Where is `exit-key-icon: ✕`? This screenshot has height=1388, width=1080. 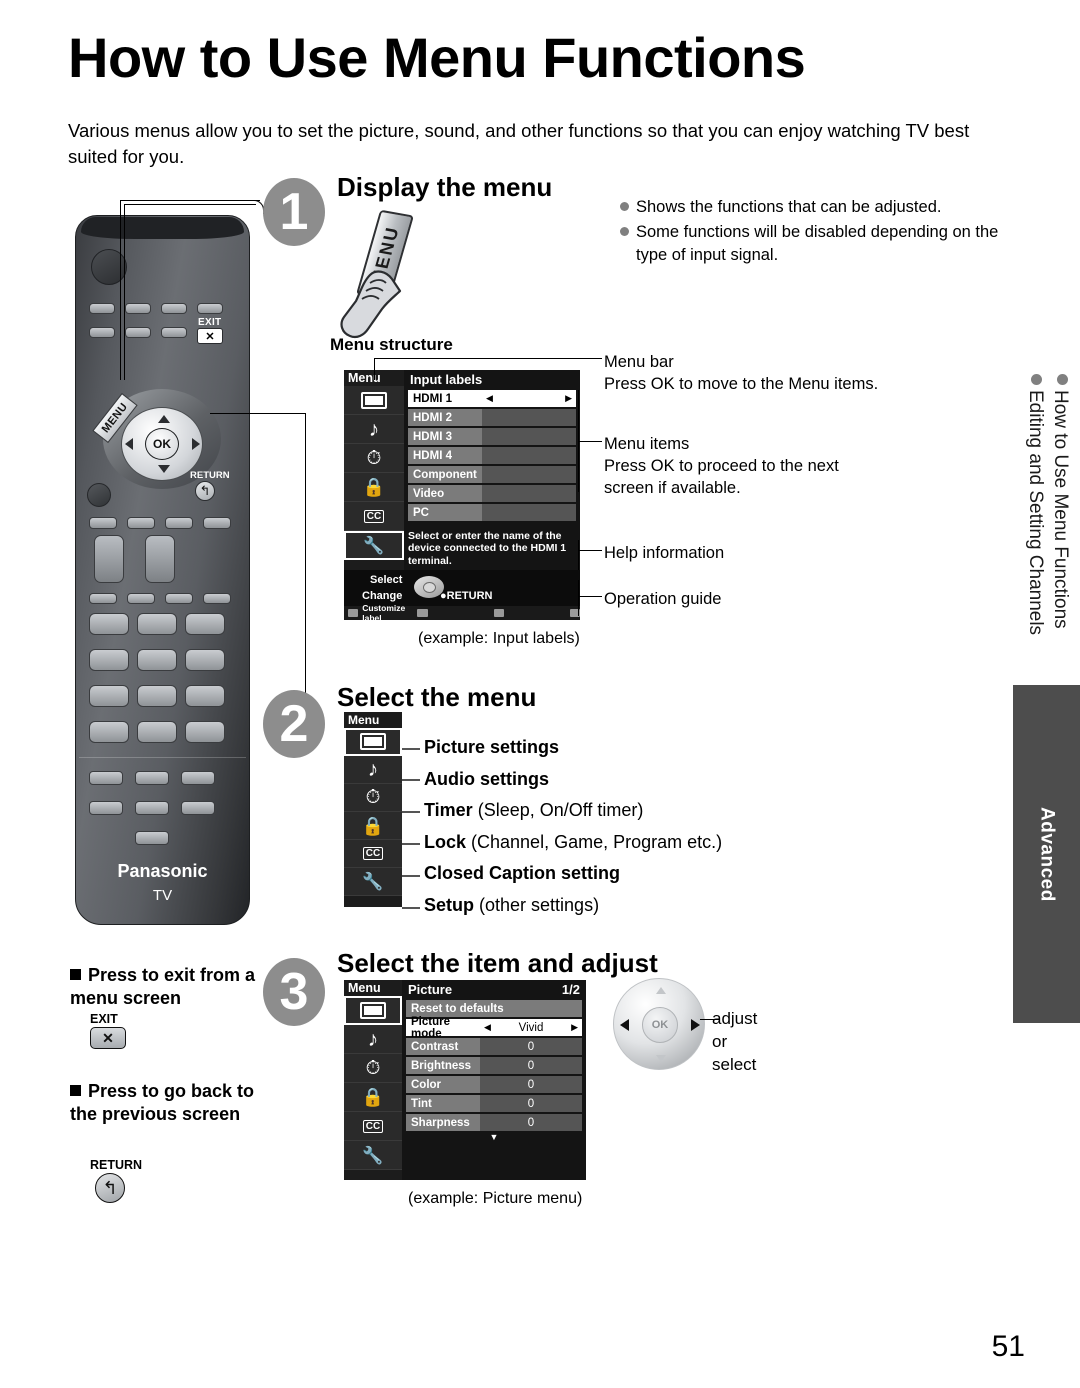 exit-key-icon: ✕ is located at coordinates (108, 1038).